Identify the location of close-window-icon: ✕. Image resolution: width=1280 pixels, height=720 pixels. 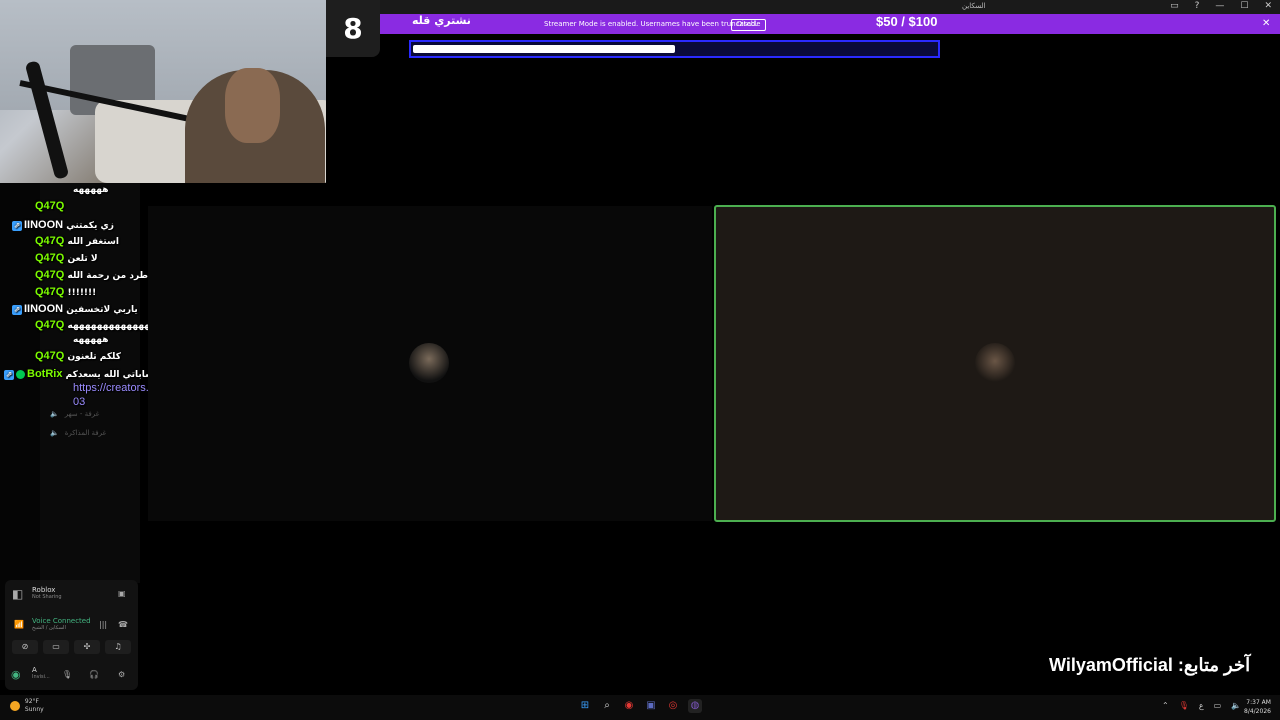
(1268, 6).